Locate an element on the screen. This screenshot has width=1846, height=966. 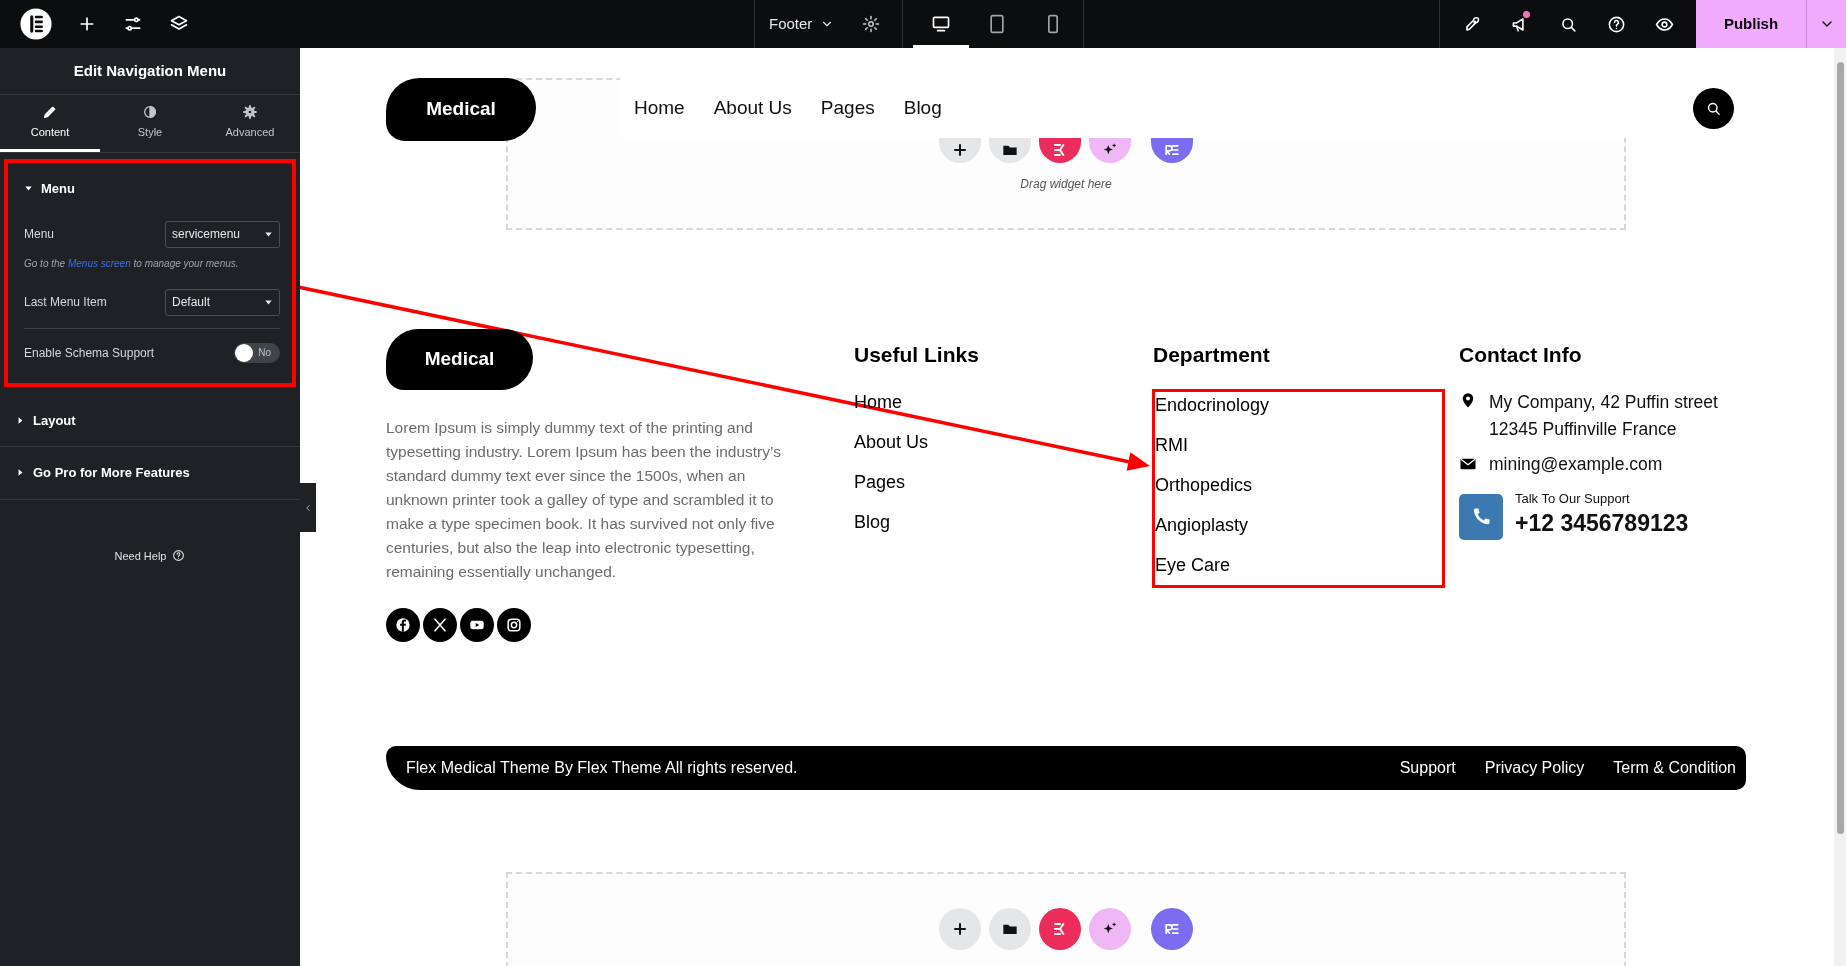
menus-link: Menus screen is located at coordinates (99, 263).